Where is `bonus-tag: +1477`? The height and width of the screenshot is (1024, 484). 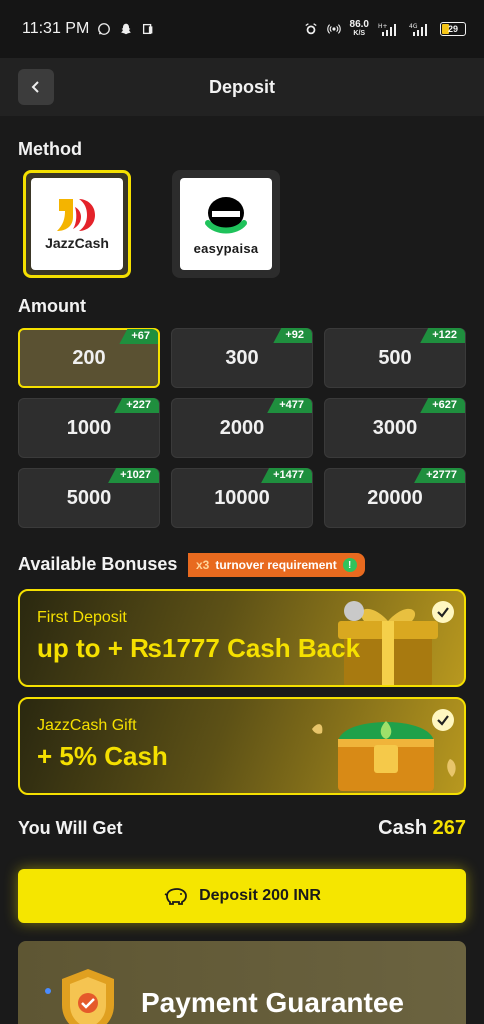 bonus-tag: +1477 is located at coordinates (286, 475).